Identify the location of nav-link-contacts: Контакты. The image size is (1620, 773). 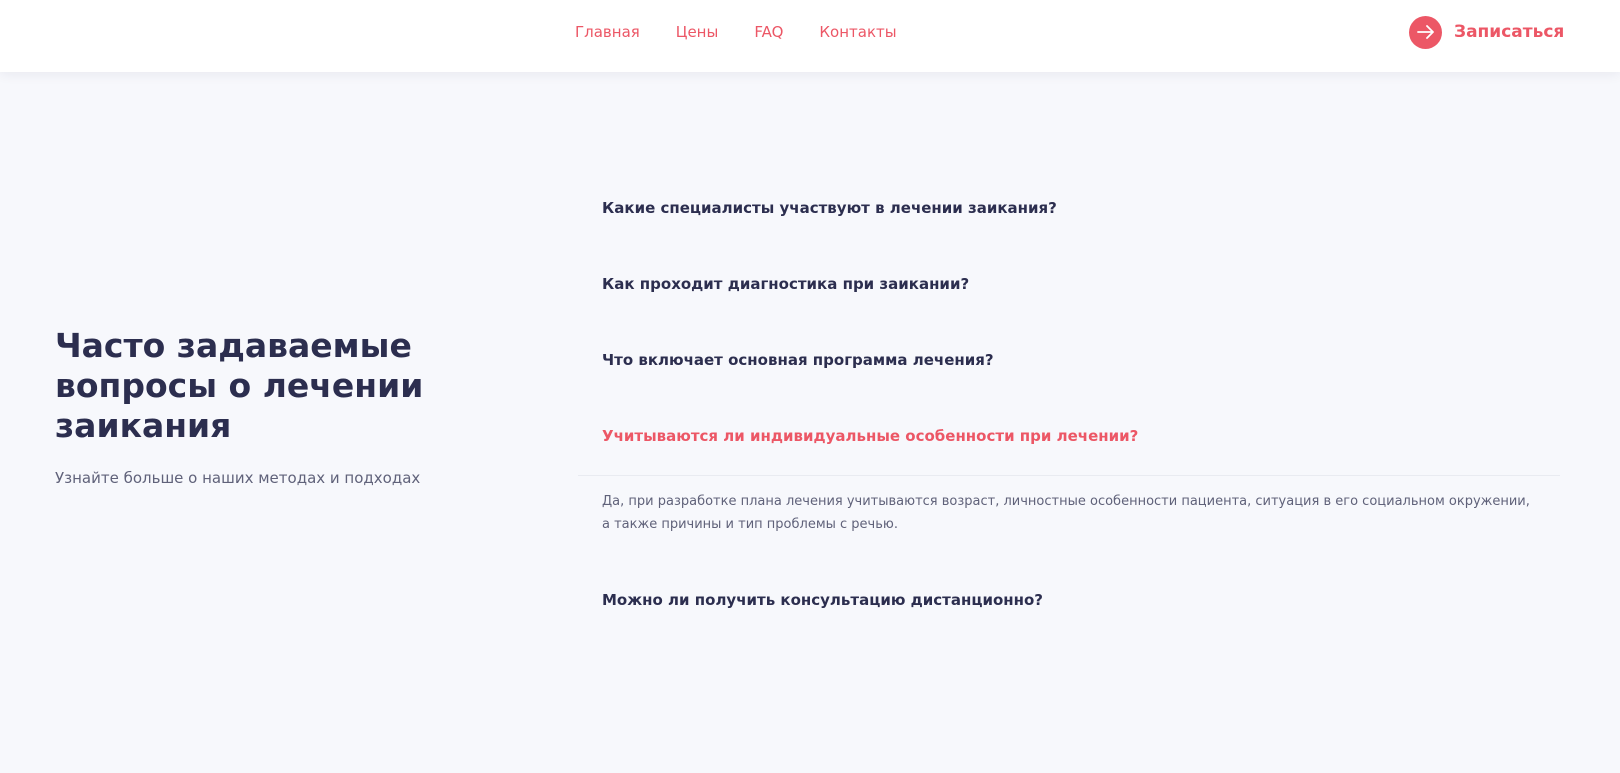
(857, 32).